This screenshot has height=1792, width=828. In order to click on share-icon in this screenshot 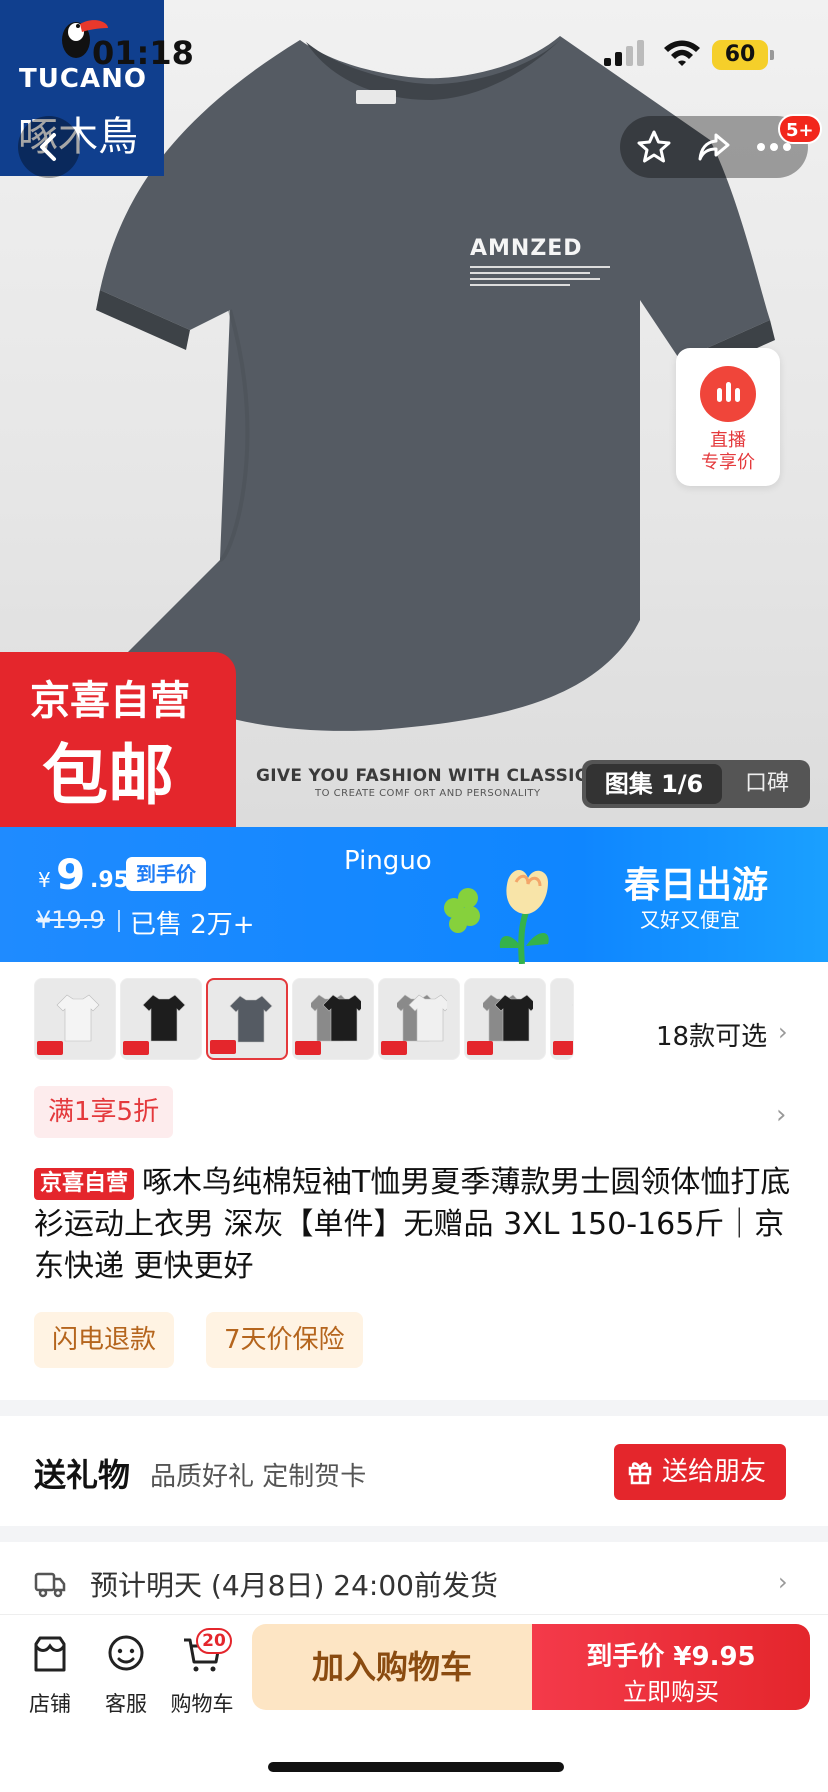, I will do `click(714, 147)`.